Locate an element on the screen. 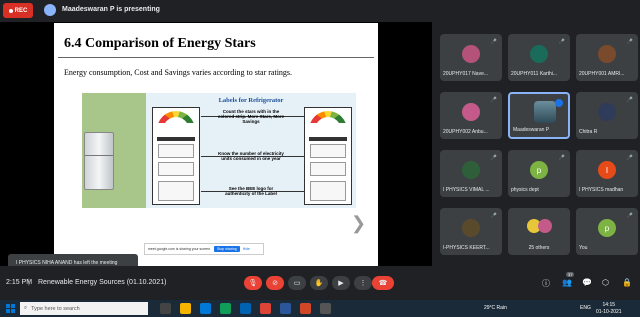  presenter-avatar is located at coordinates (50, 10).